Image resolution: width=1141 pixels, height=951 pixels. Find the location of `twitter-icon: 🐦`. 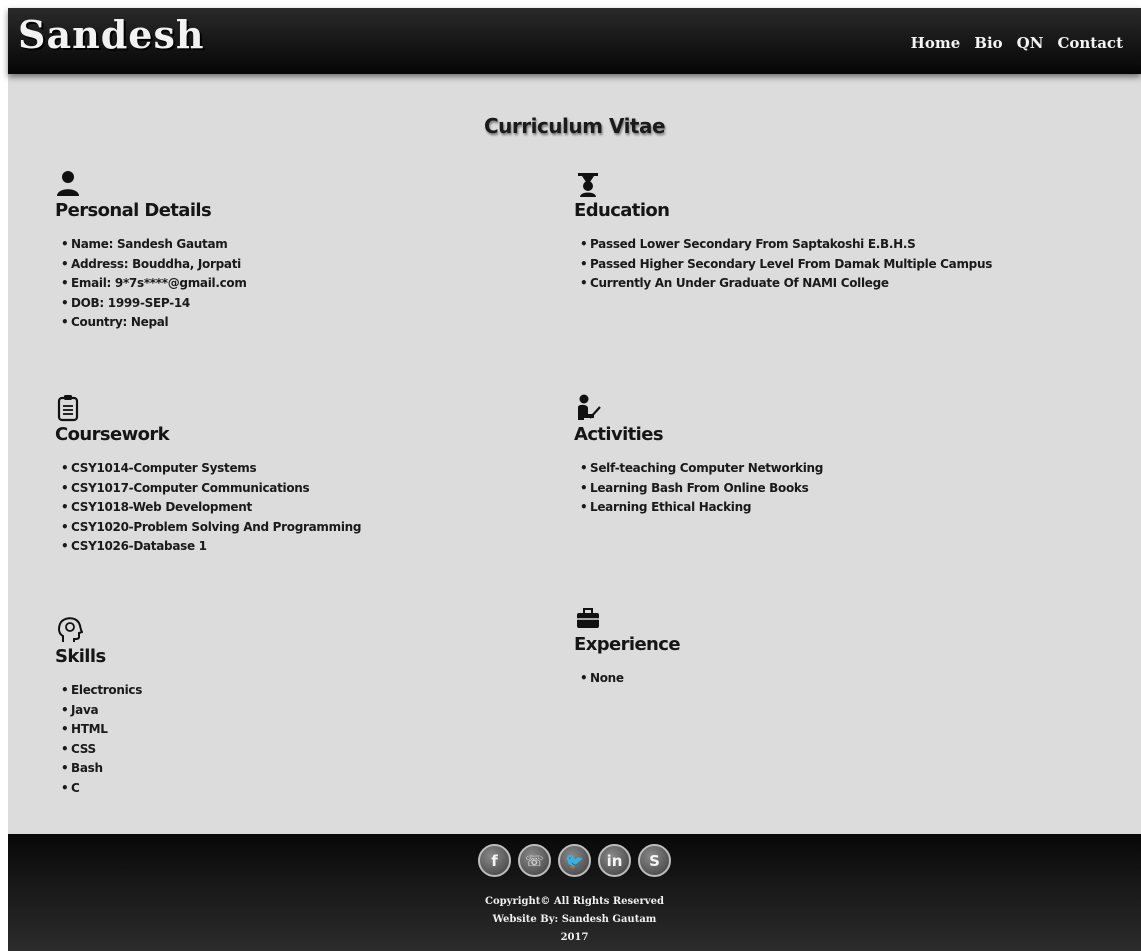

twitter-icon: 🐦 is located at coordinates (574, 860).